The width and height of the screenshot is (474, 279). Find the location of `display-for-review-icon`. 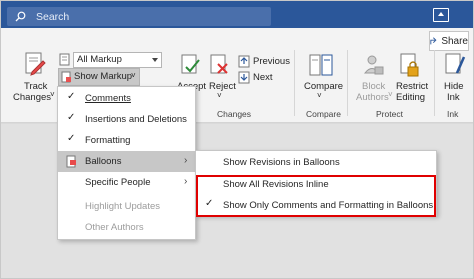

display-for-review-icon is located at coordinates (64, 59).